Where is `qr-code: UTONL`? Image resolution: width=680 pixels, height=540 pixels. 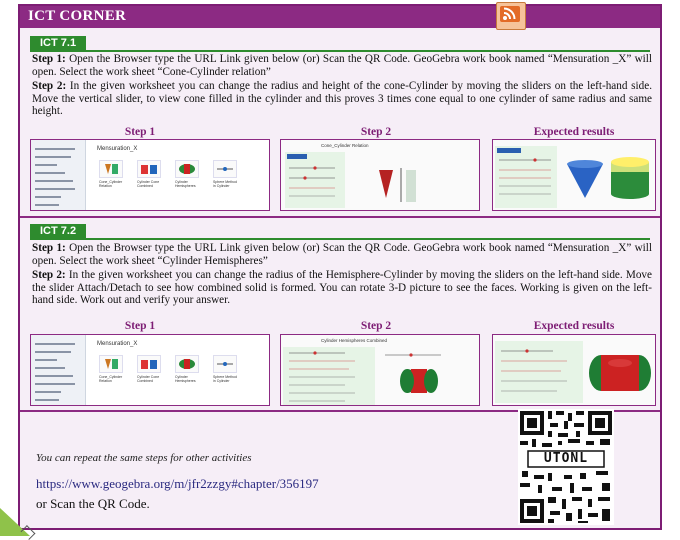 qr-code: UTONL is located at coordinates (566, 467).